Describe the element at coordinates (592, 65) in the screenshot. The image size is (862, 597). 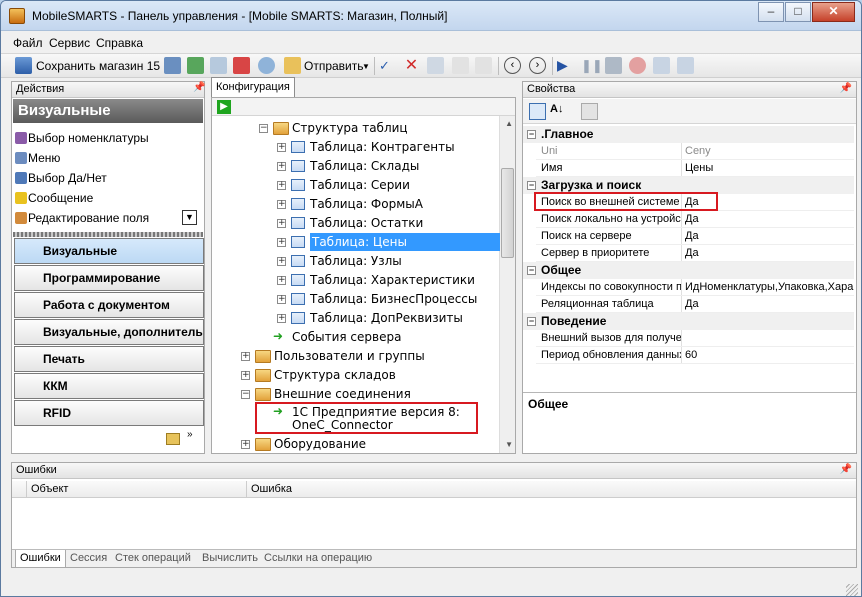
I see `pause-icon: ❚❚` at that location.